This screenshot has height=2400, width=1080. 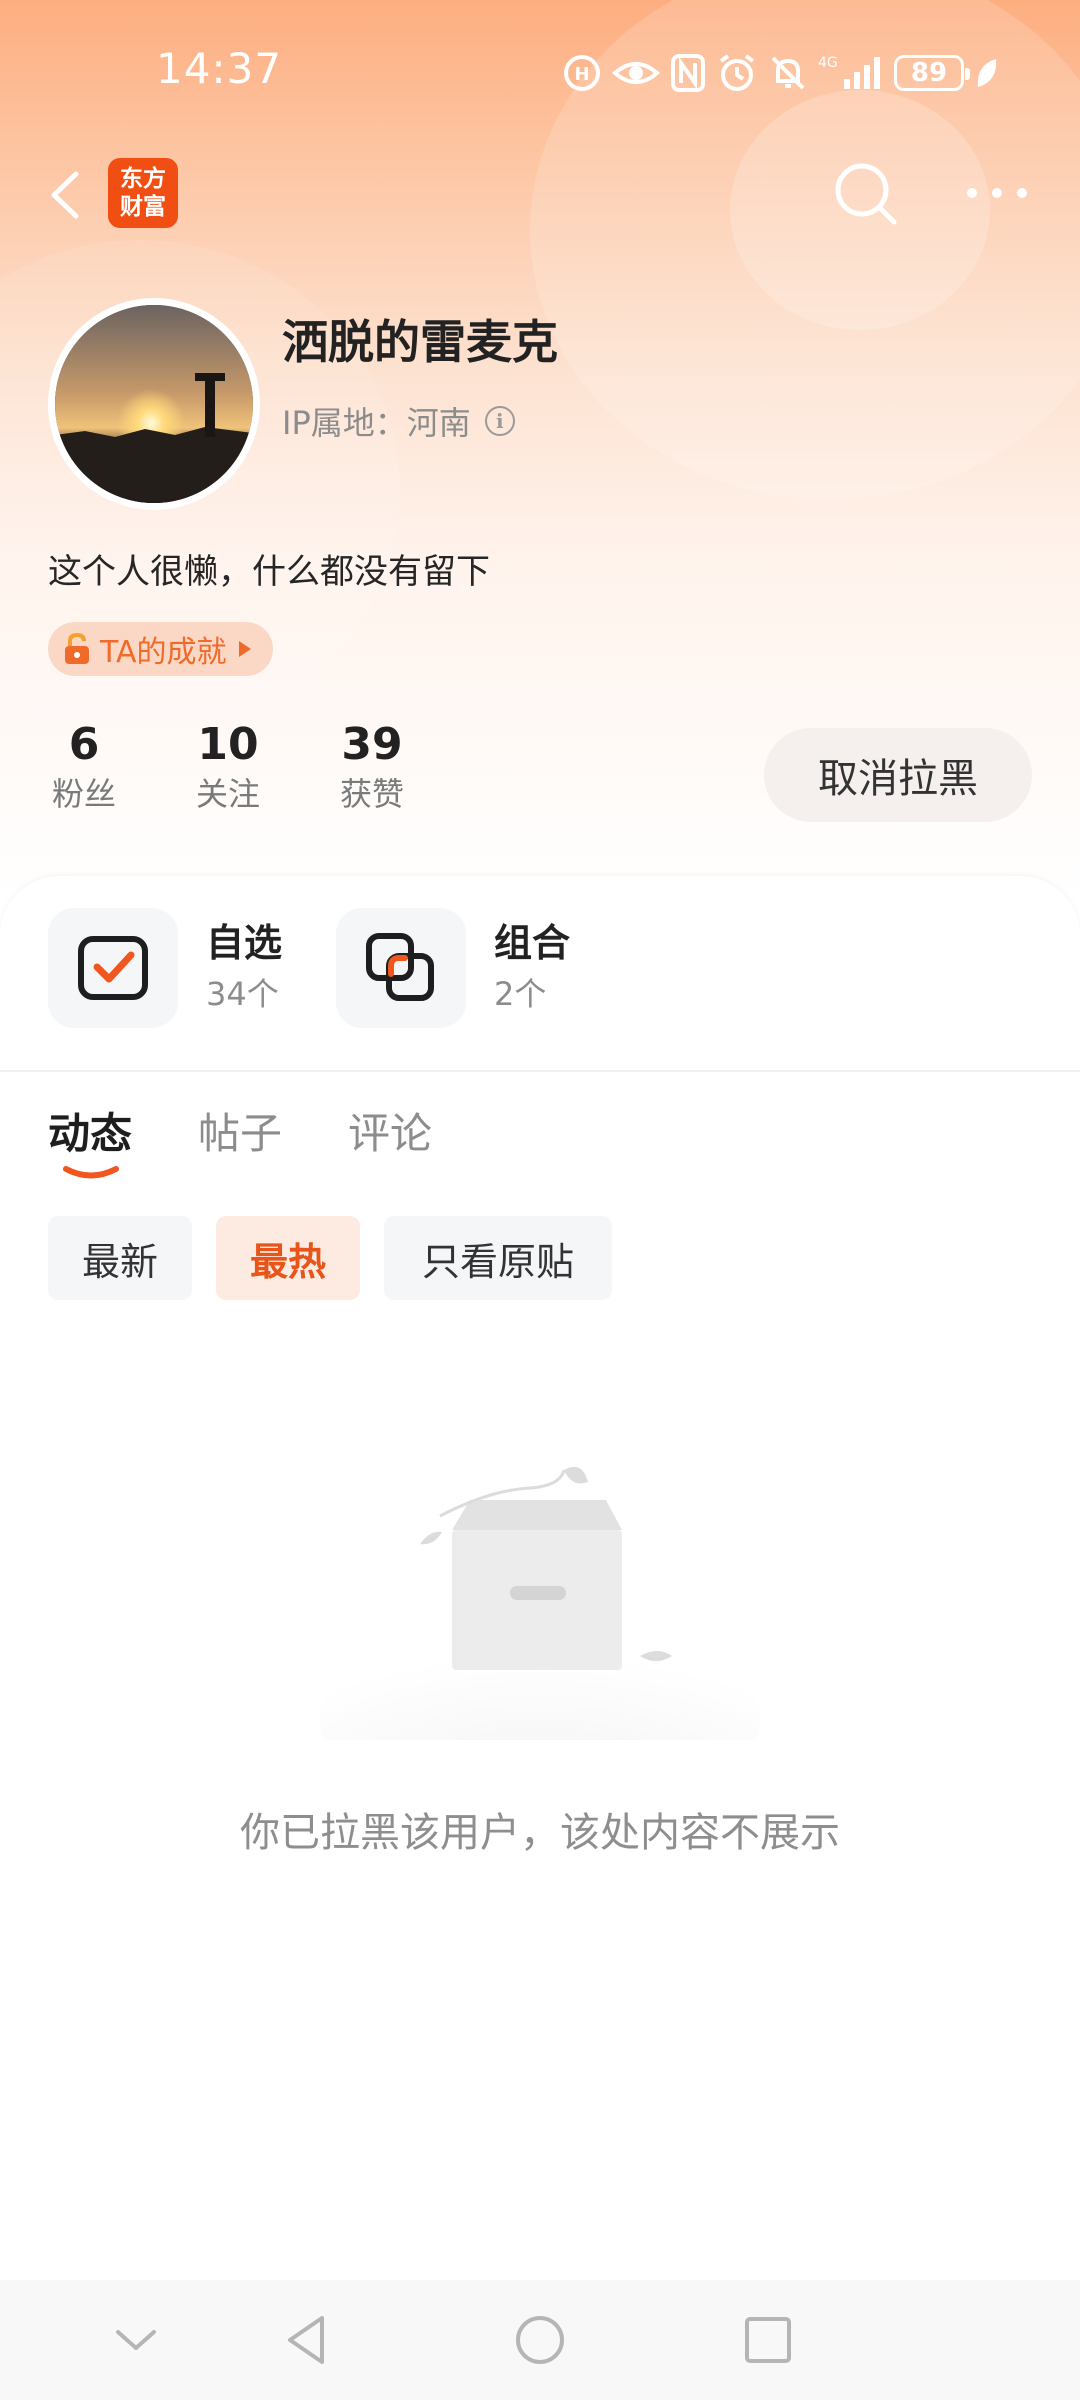 What do you see at coordinates (120, 1258) in the screenshot?
I see `filter-latest: 最新` at bounding box center [120, 1258].